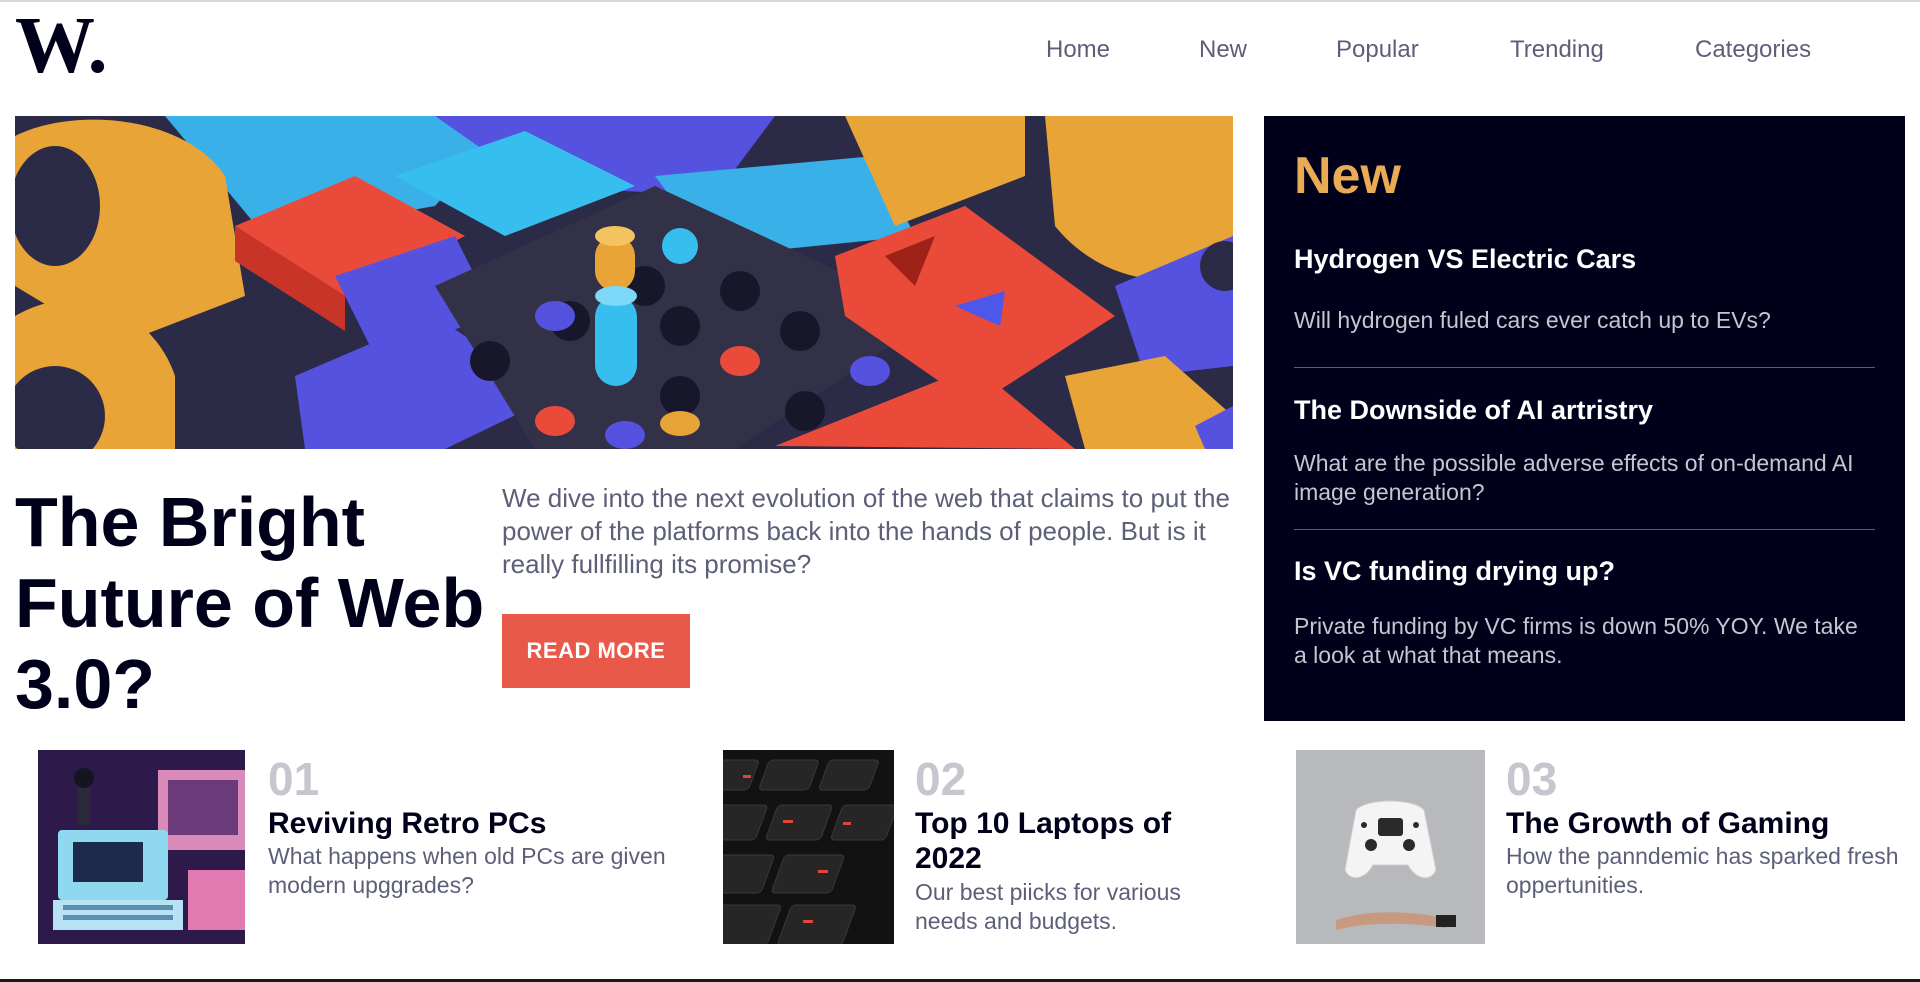 Image resolution: width=1920 pixels, height=982 pixels. I want to click on sidebar-item-title: Hydrogen VS Electric Cars, so click(1584, 259).